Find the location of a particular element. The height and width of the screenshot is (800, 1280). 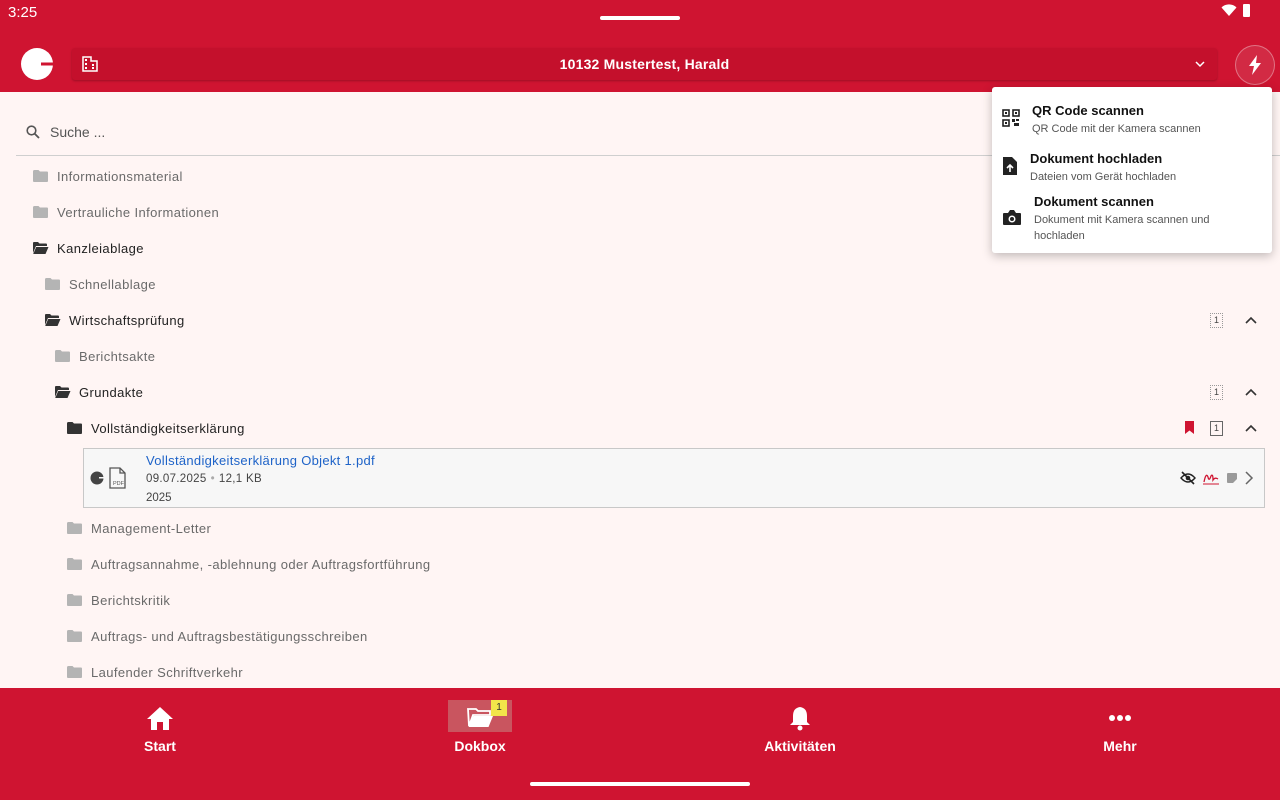

nav-aktivitaeten: Aktivitäten is located at coordinates (800, 723).